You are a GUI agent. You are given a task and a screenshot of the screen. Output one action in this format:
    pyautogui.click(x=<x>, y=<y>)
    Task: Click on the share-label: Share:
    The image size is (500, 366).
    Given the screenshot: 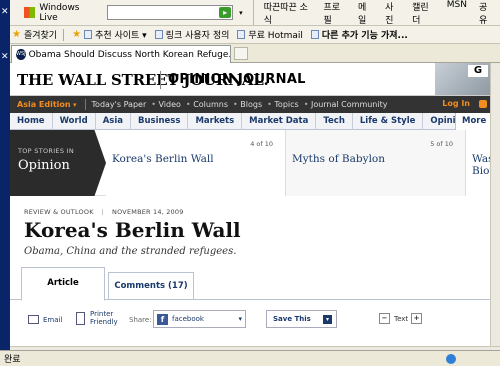 What is the action you would take?
    pyautogui.click(x=140, y=320)
    